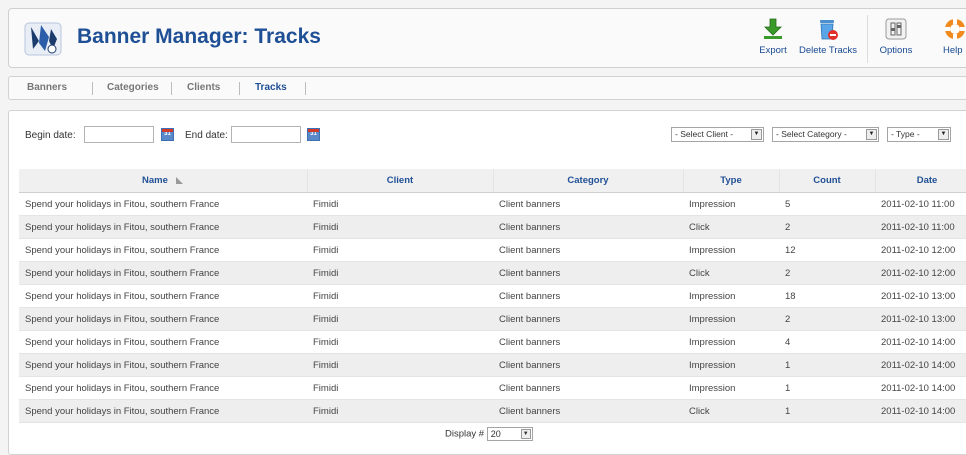  Describe the element at coordinates (920, 181) in the screenshot. I see `column-header-date: Date` at that location.